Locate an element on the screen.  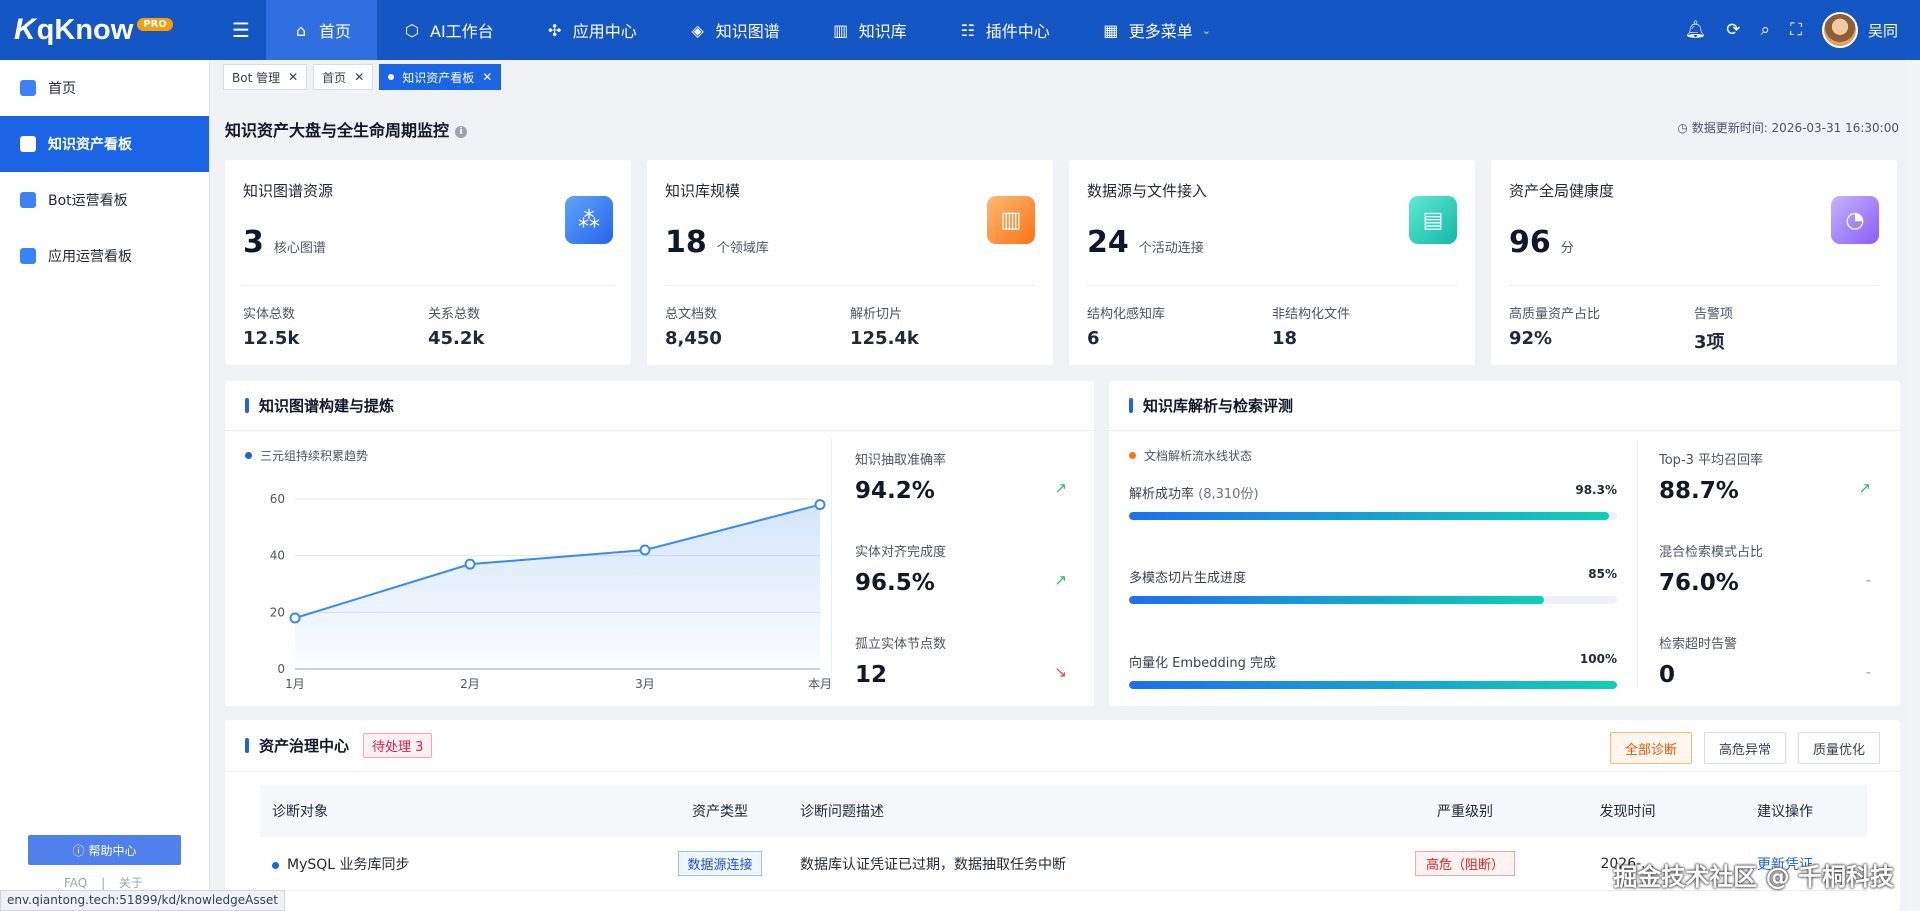
graph-icon: ◈ is located at coordinates (697, 30).